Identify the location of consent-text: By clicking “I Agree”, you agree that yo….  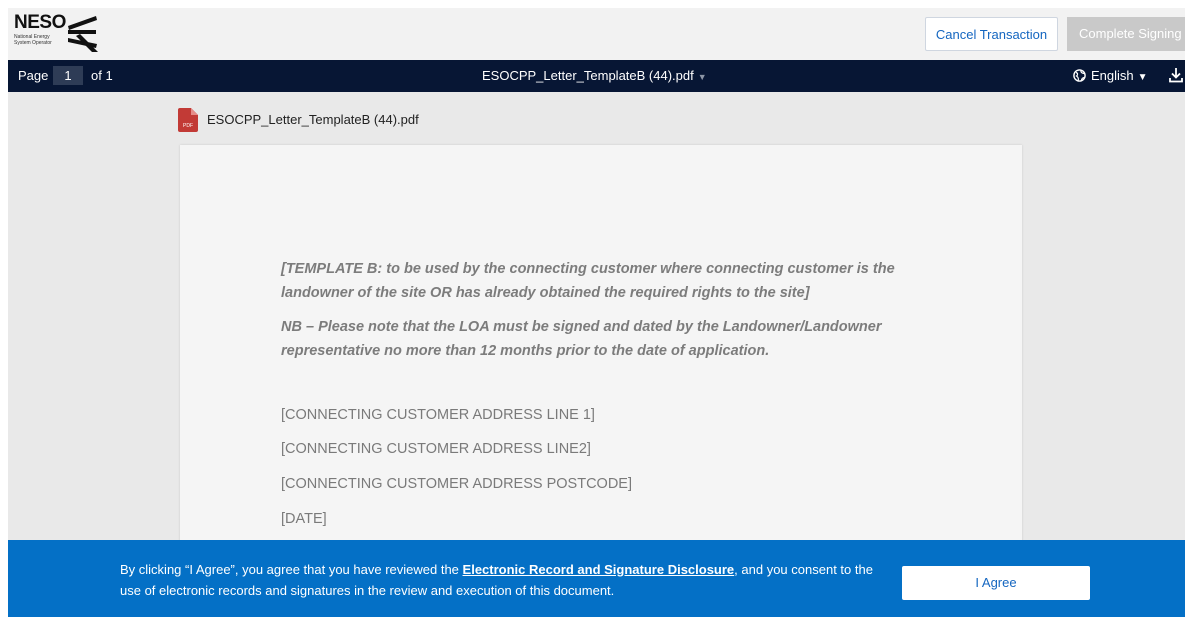
(505, 580).